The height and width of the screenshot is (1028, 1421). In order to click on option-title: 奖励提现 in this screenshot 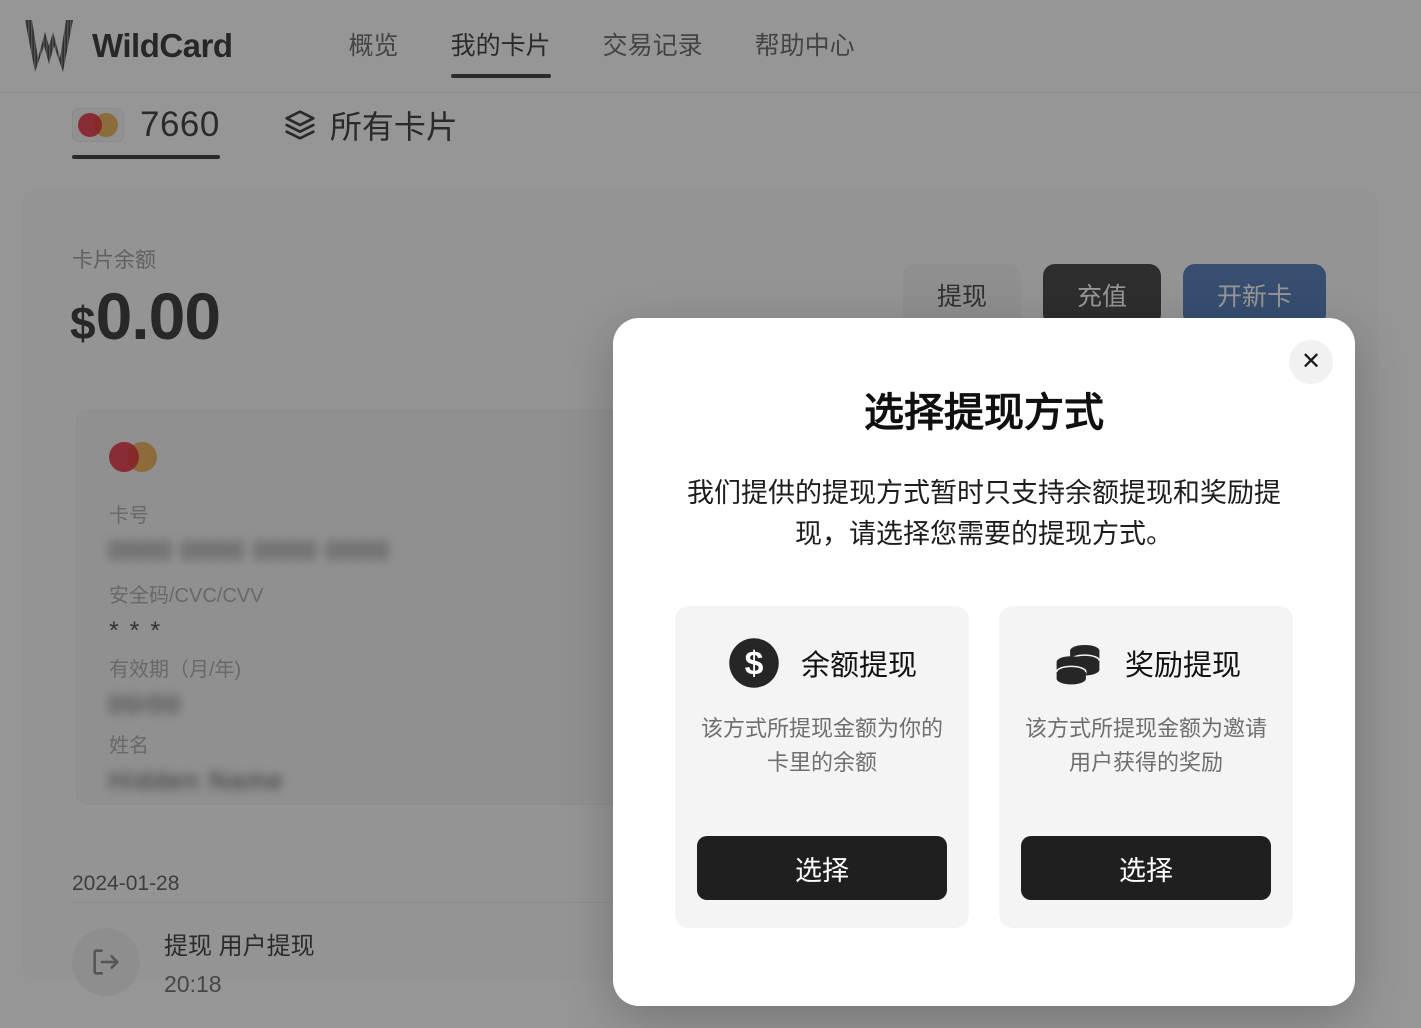, I will do `click(1182, 666)`.